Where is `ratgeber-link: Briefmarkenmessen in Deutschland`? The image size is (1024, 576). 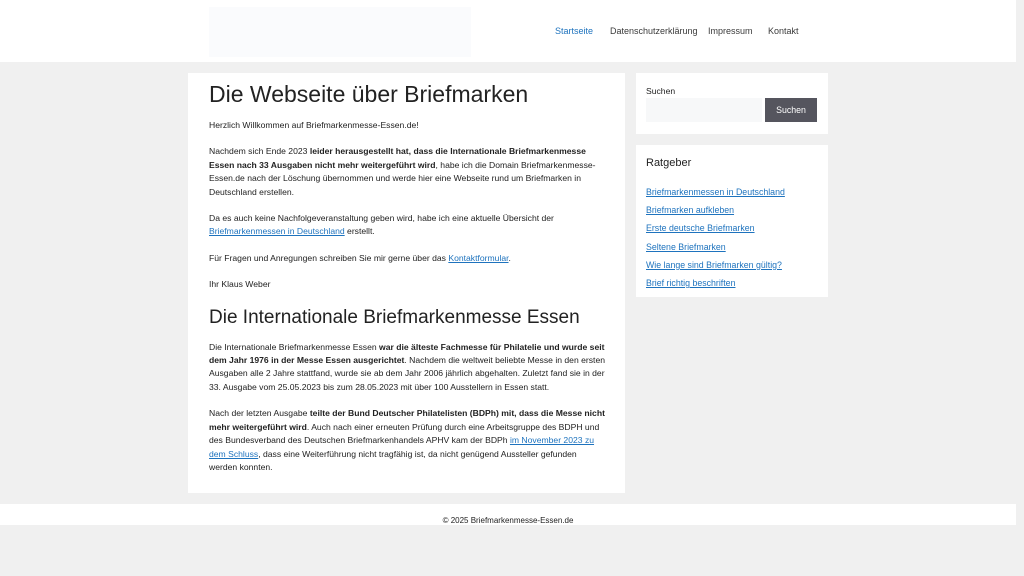
ratgeber-link: Briefmarkenmessen in Deutschland is located at coordinates (715, 192).